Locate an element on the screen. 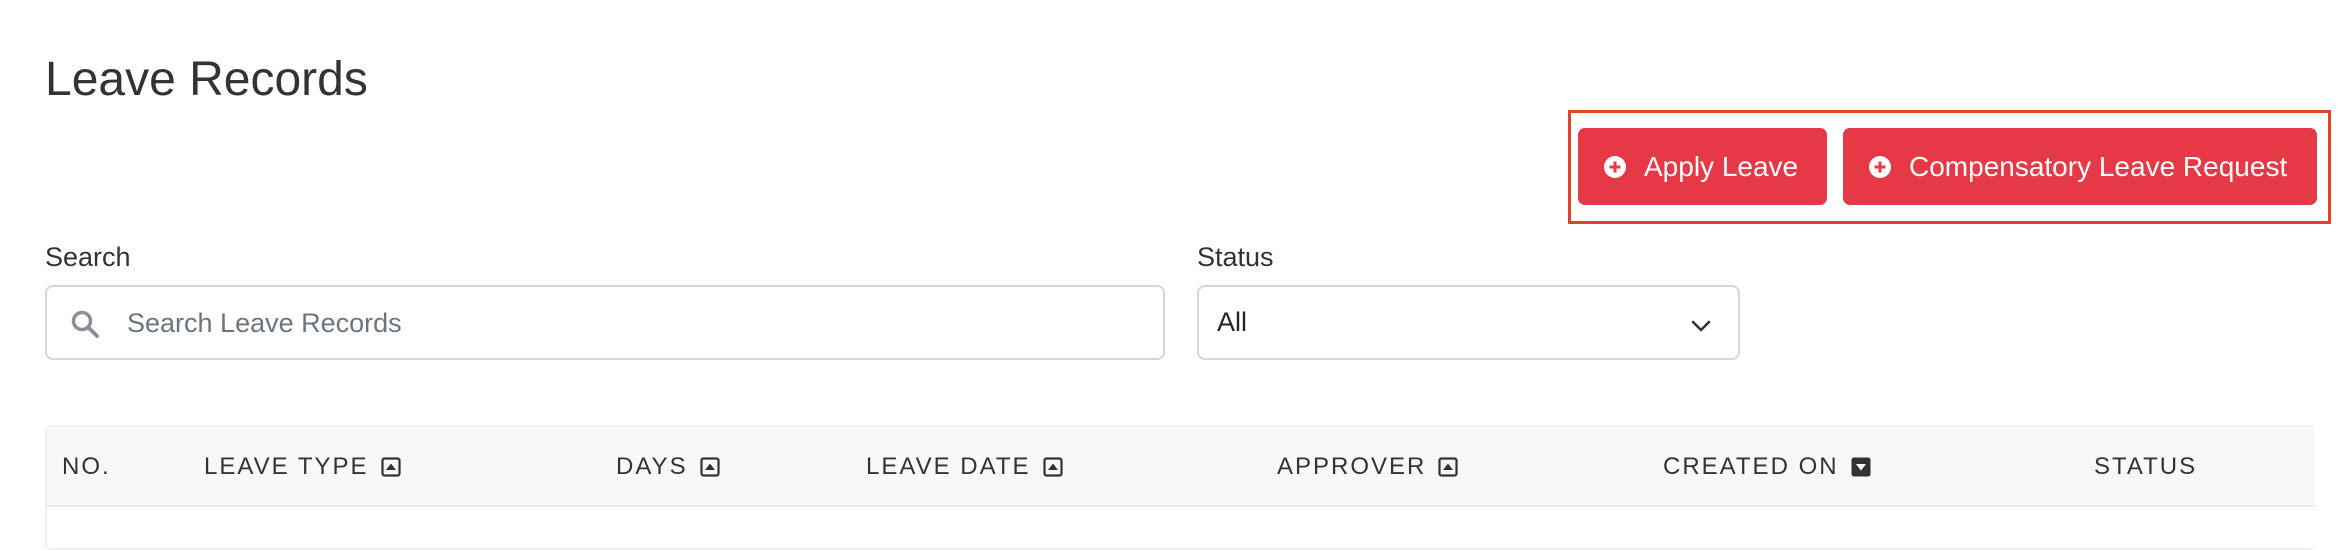 The width and height of the screenshot is (2348, 550). column-header-leave-date: LEAVE DATE is located at coordinates (964, 467).